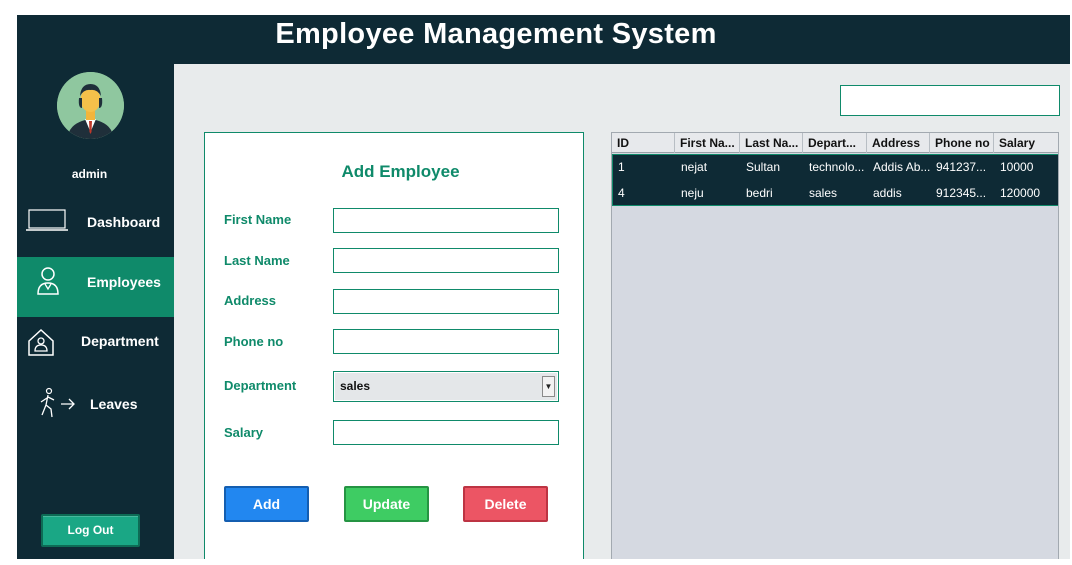 Image resolution: width=1072 pixels, height=565 pixels. I want to click on cell-first-name: nejat, so click(694, 167).